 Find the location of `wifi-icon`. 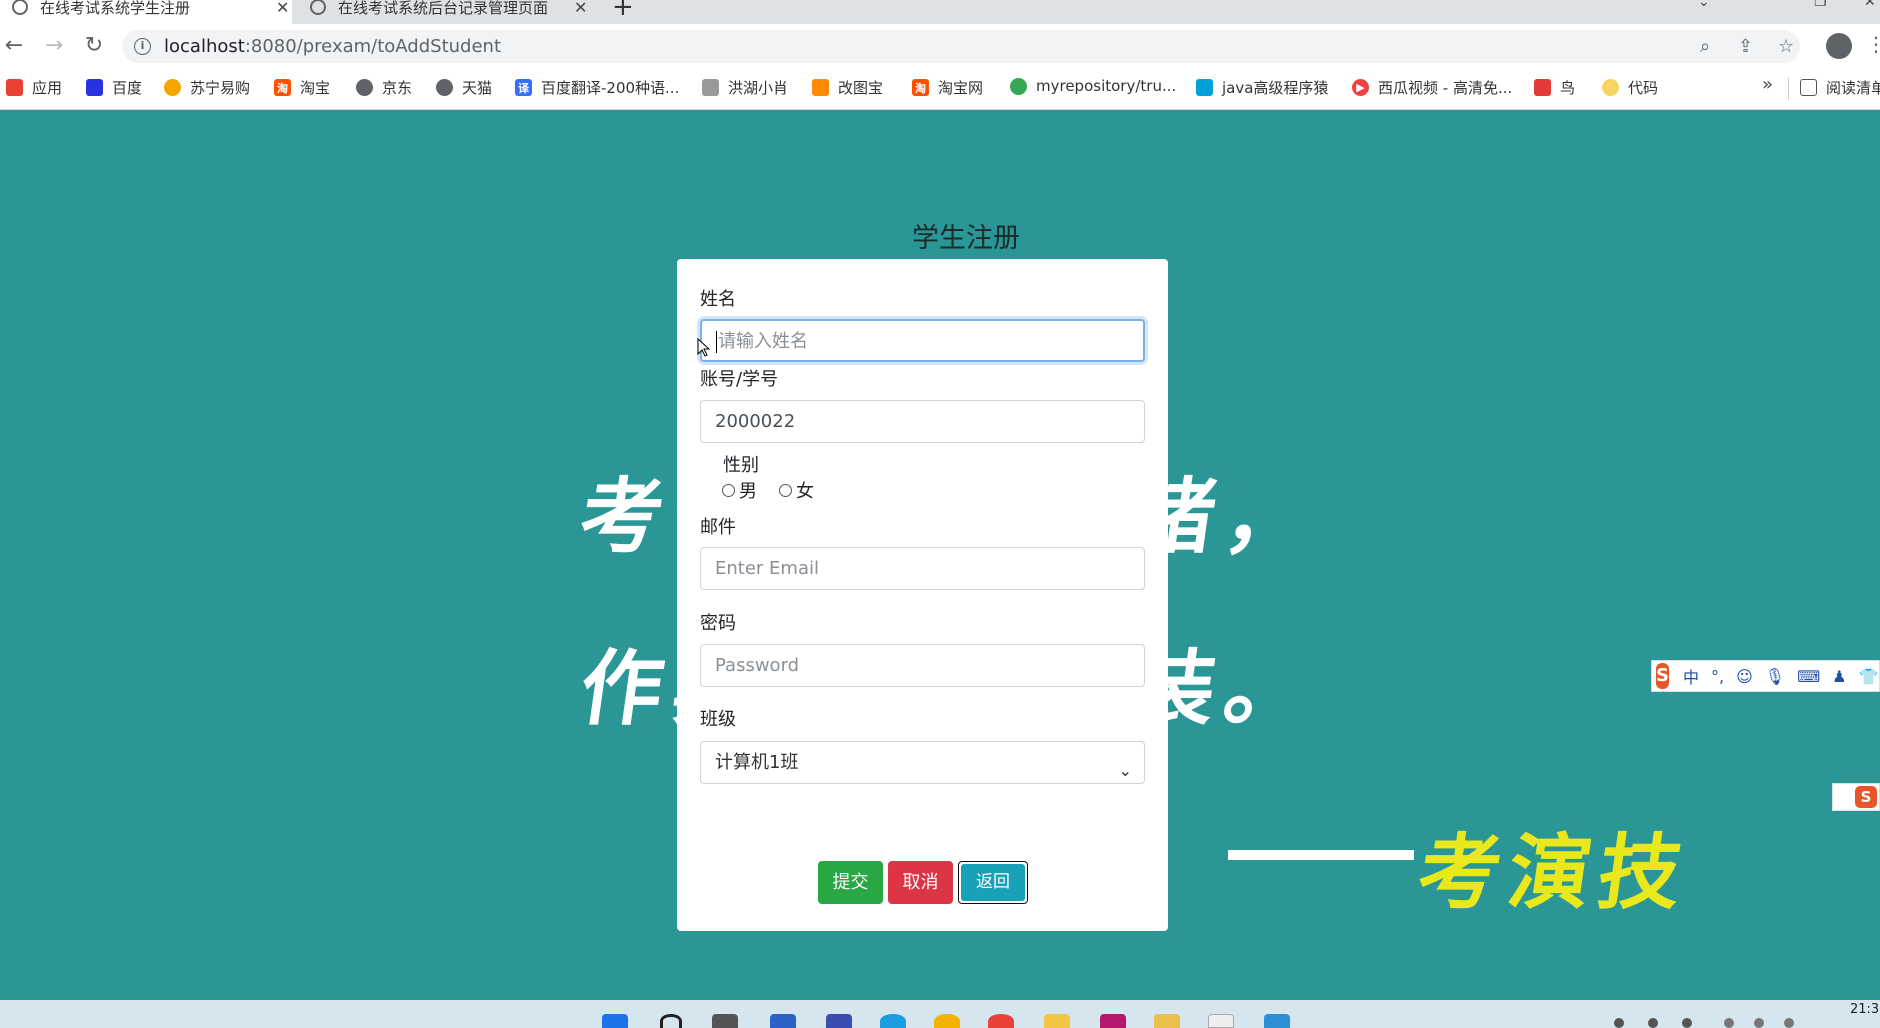

wifi-icon is located at coordinates (1729, 1023).